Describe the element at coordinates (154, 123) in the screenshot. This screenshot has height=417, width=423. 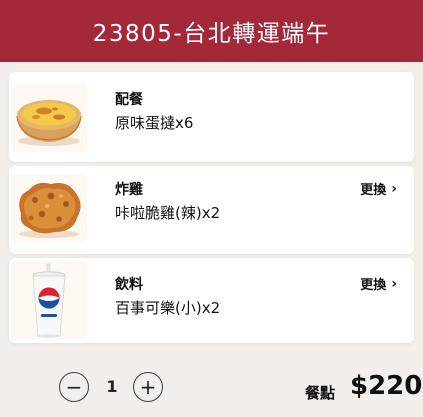
I see `item-name: 原味蛋撻x6` at that location.